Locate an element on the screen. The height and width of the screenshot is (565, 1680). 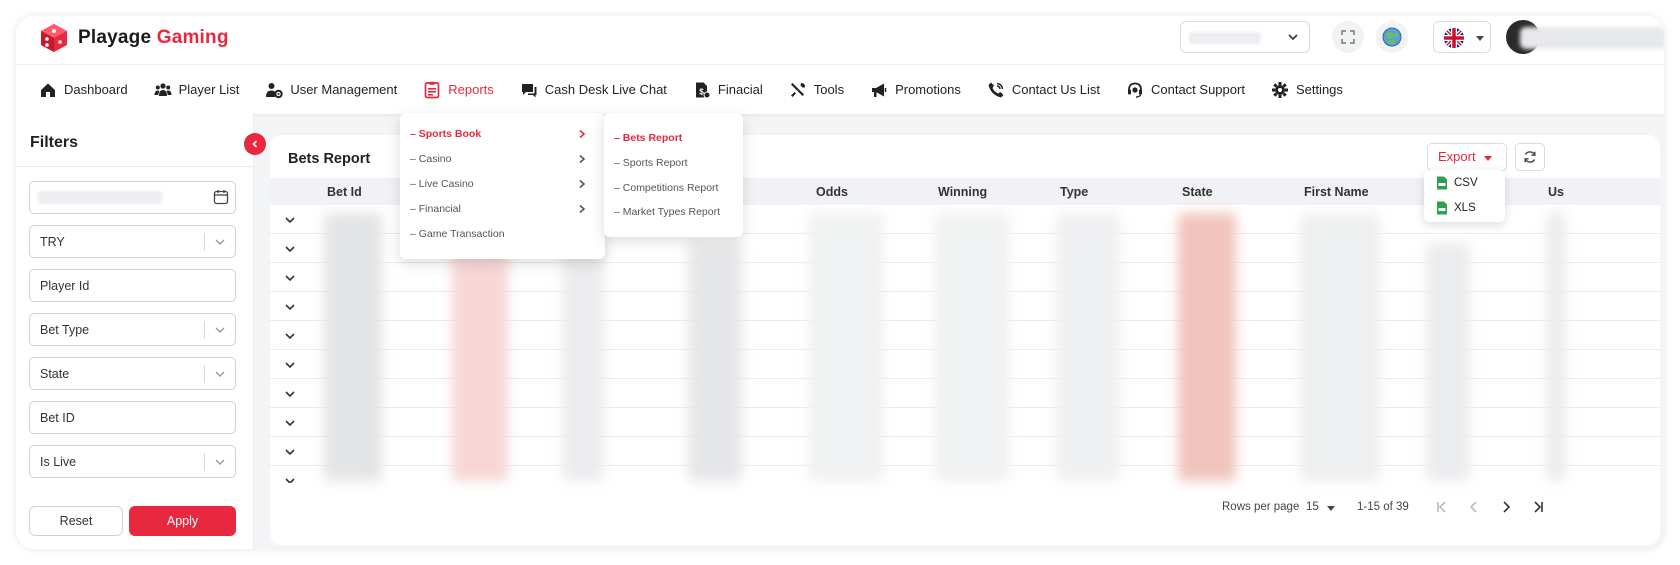
nav-promotions: Promotions is located at coordinates (915, 89).